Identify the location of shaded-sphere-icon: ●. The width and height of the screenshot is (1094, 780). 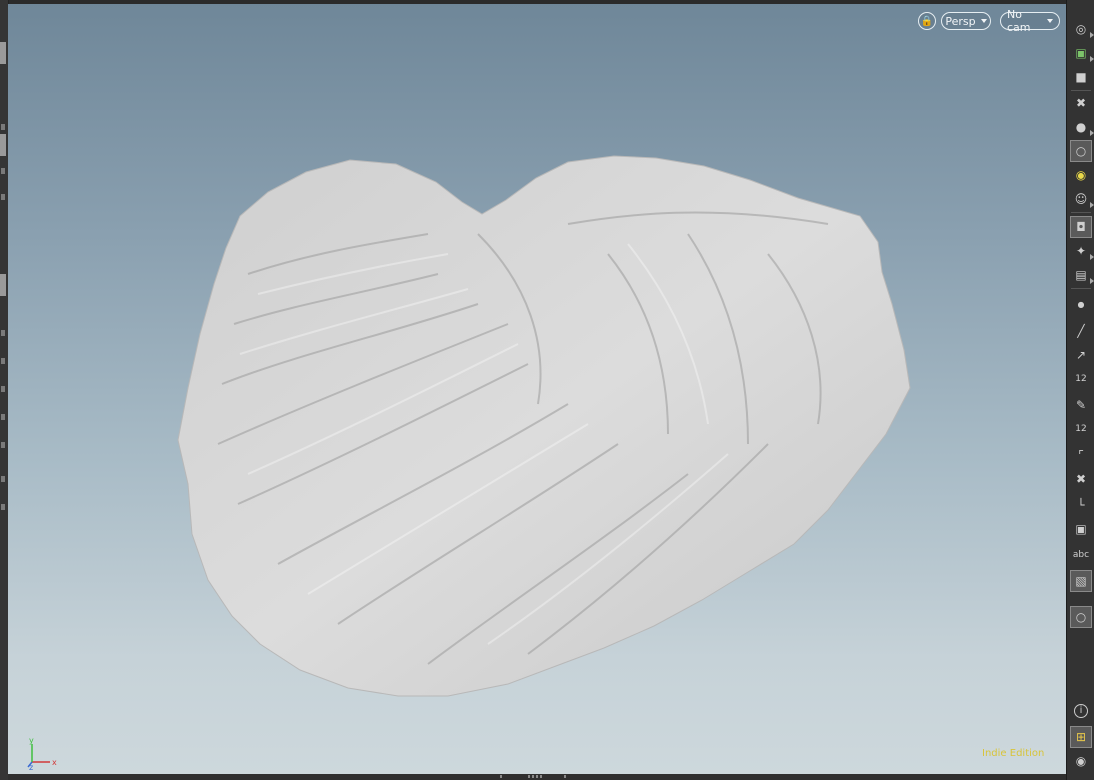
(1082, 127).